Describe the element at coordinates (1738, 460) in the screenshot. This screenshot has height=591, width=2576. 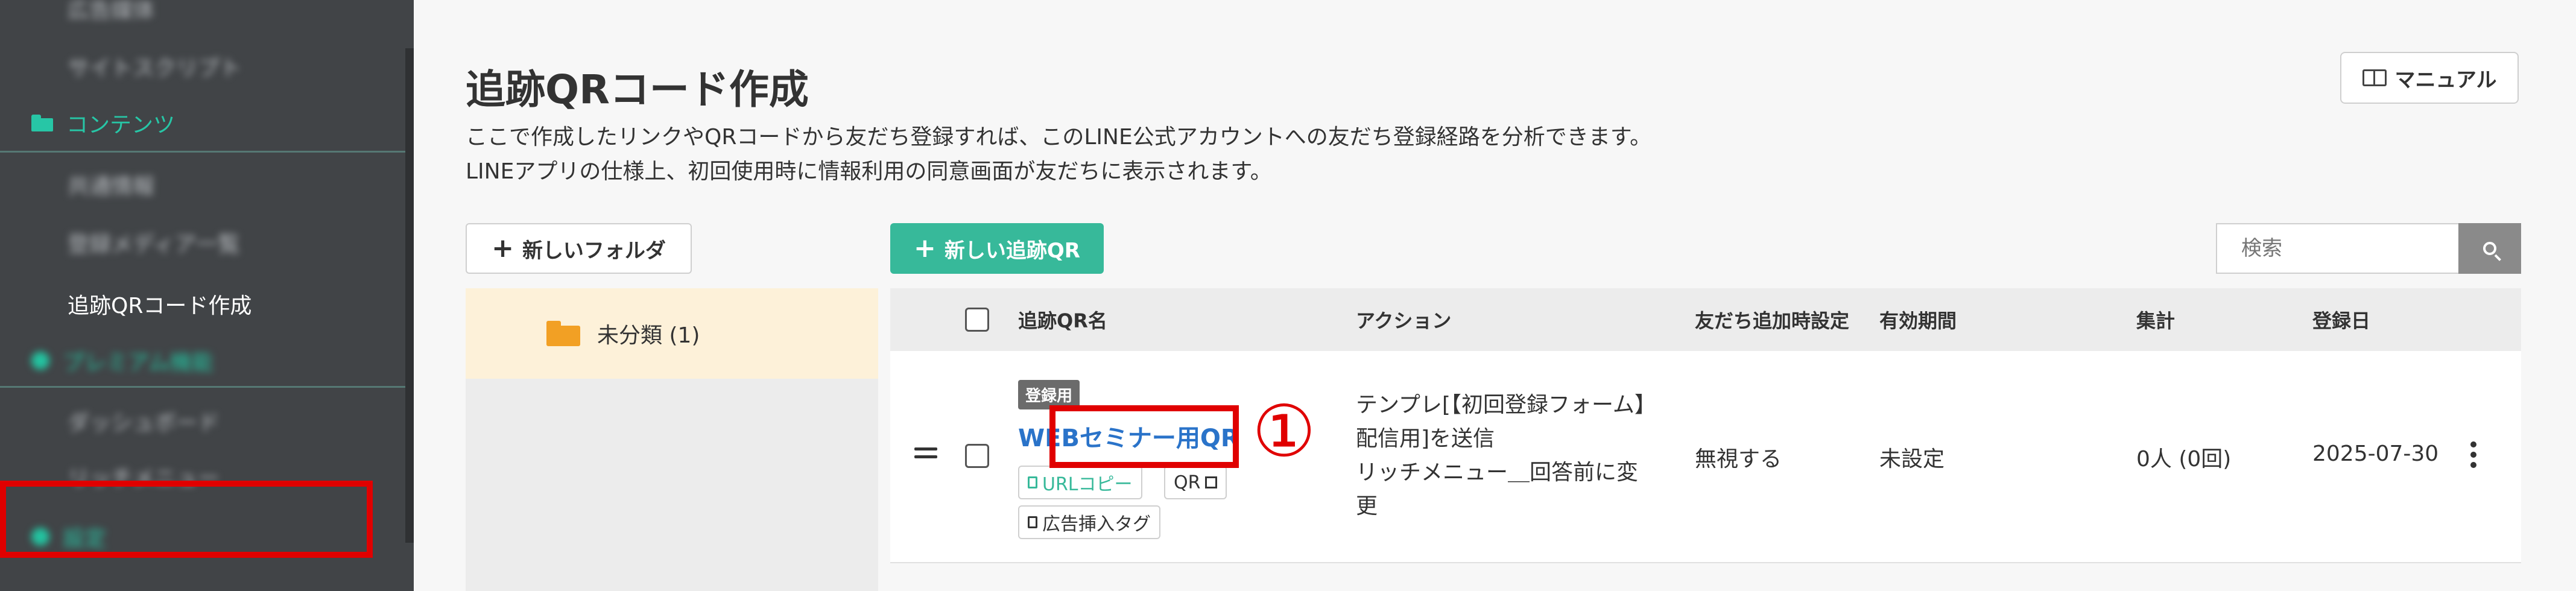
I see `friend-setting-cell: 無視する` at that location.